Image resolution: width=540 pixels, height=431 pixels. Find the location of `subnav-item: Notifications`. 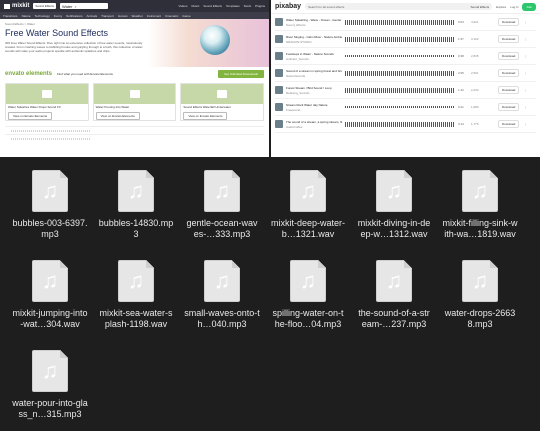

subnav-item: Notifications is located at coordinates (74, 16).